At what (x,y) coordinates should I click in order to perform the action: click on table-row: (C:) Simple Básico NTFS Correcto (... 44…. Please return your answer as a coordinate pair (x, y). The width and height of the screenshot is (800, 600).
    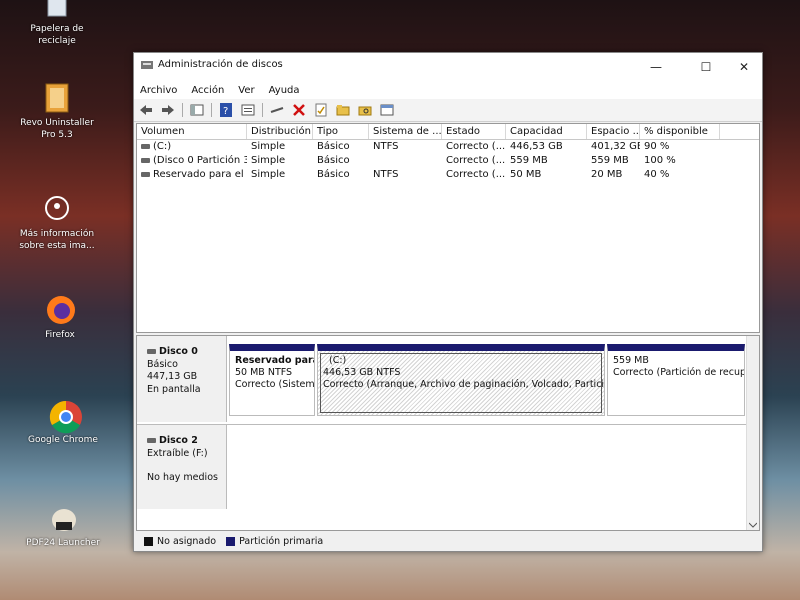
    Looking at the image, I should click on (448, 147).